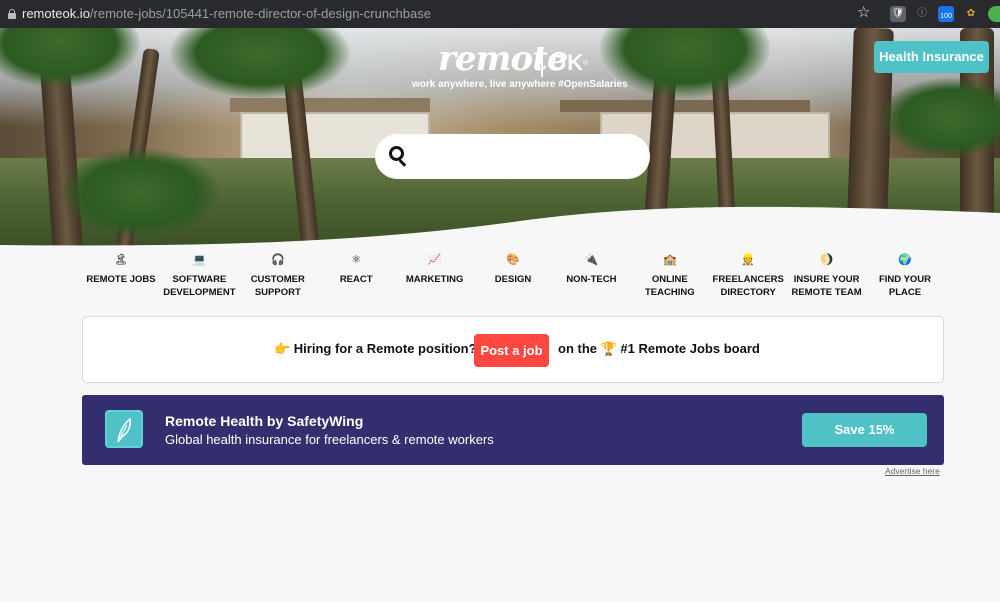 This screenshot has height=602, width=1000. Describe the element at coordinates (748, 260) in the screenshot. I see `category-emoji-icon: 👷` at that location.